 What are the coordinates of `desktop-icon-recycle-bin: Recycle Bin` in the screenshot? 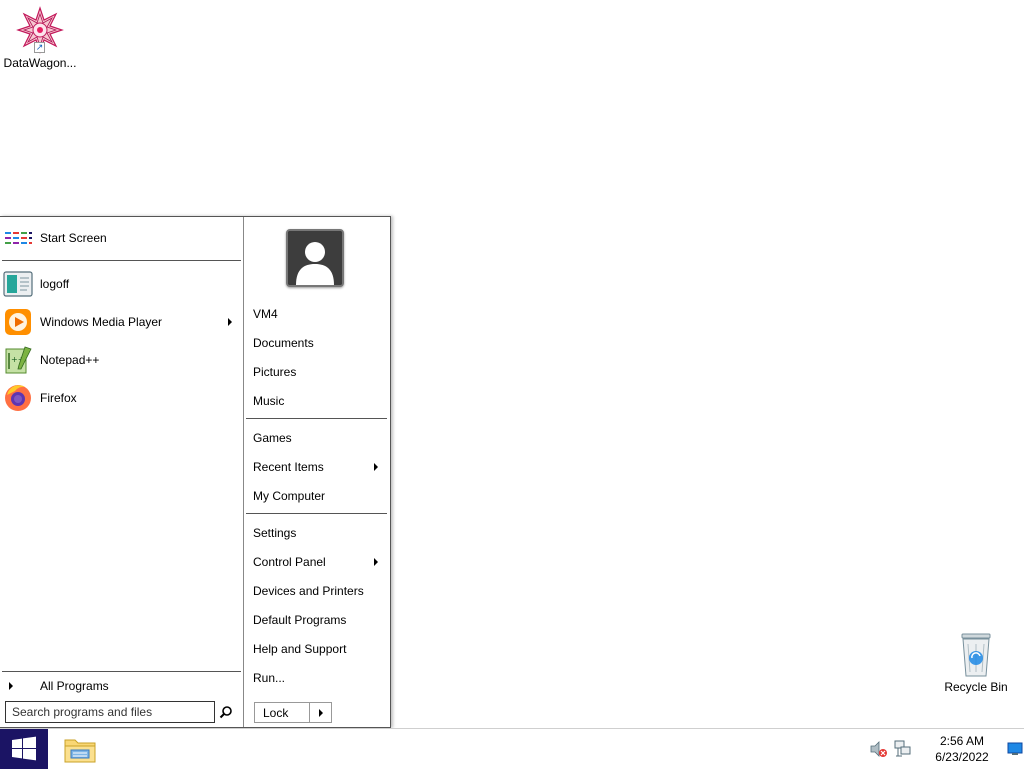 It's located at (976, 662).